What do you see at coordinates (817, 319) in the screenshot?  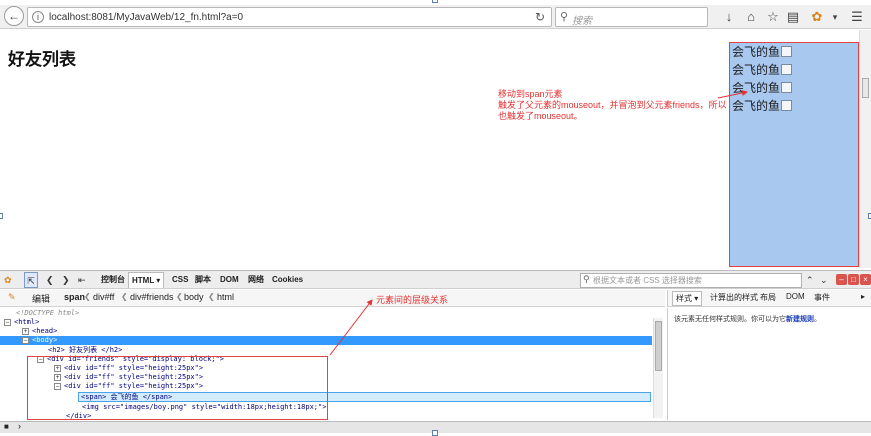 I see `style-info-suffix: 。` at bounding box center [817, 319].